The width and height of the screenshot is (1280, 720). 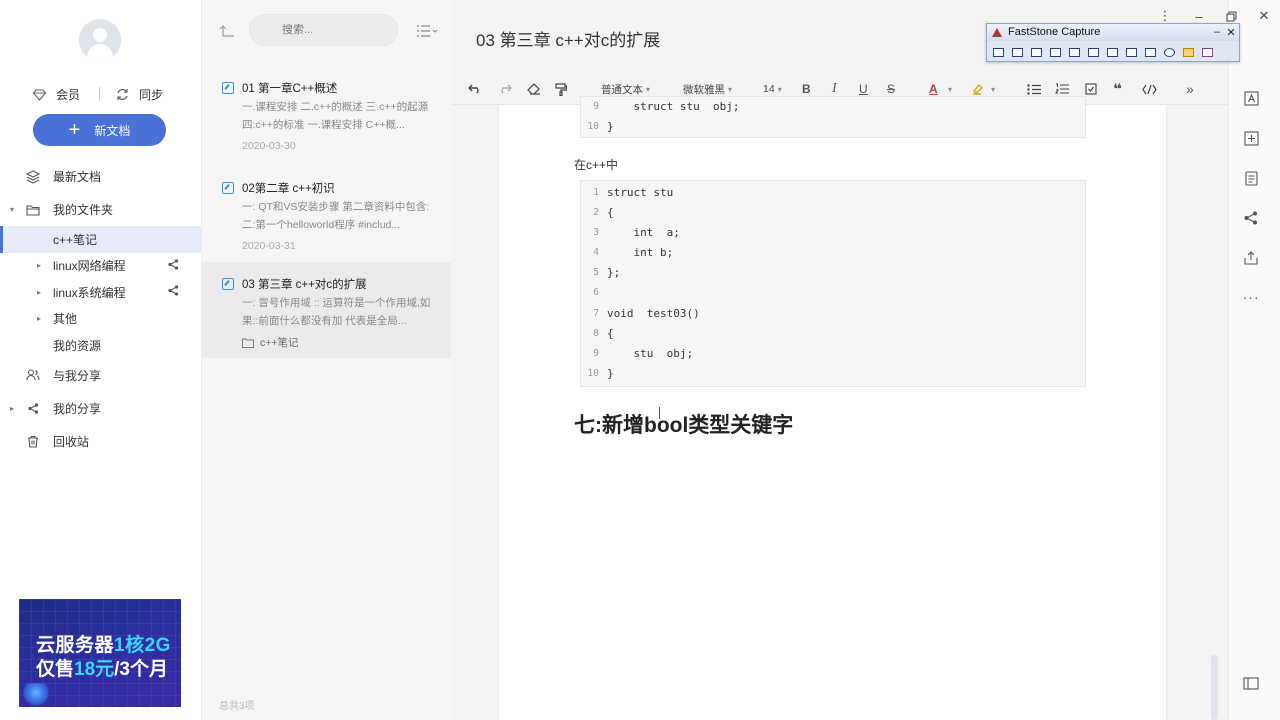 What do you see at coordinates (279, 343) in the screenshot?
I see `doc-folder-label: c++笔记` at bounding box center [279, 343].